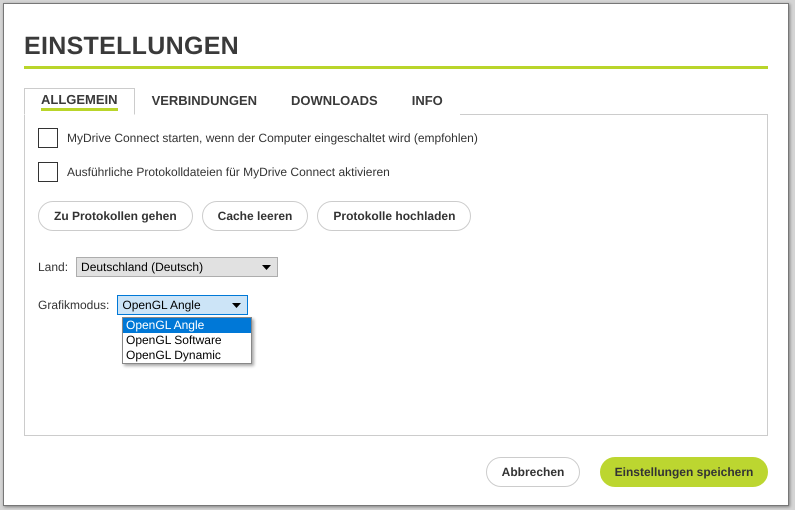  What do you see at coordinates (187, 340) in the screenshot?
I see `dropdown-option: OpenGL Software` at bounding box center [187, 340].